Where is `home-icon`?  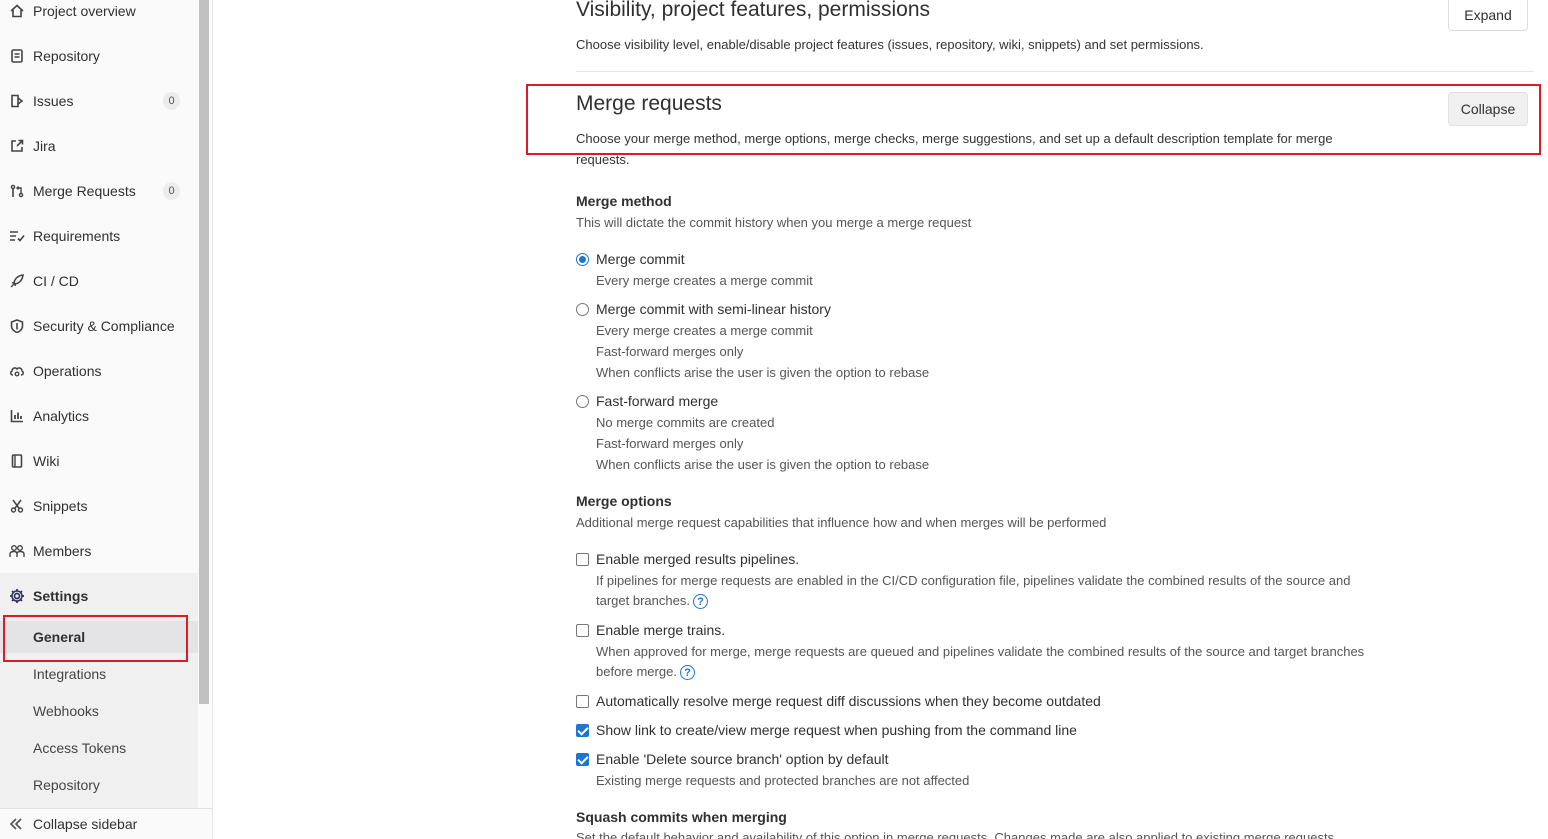 home-icon is located at coordinates (17, 11).